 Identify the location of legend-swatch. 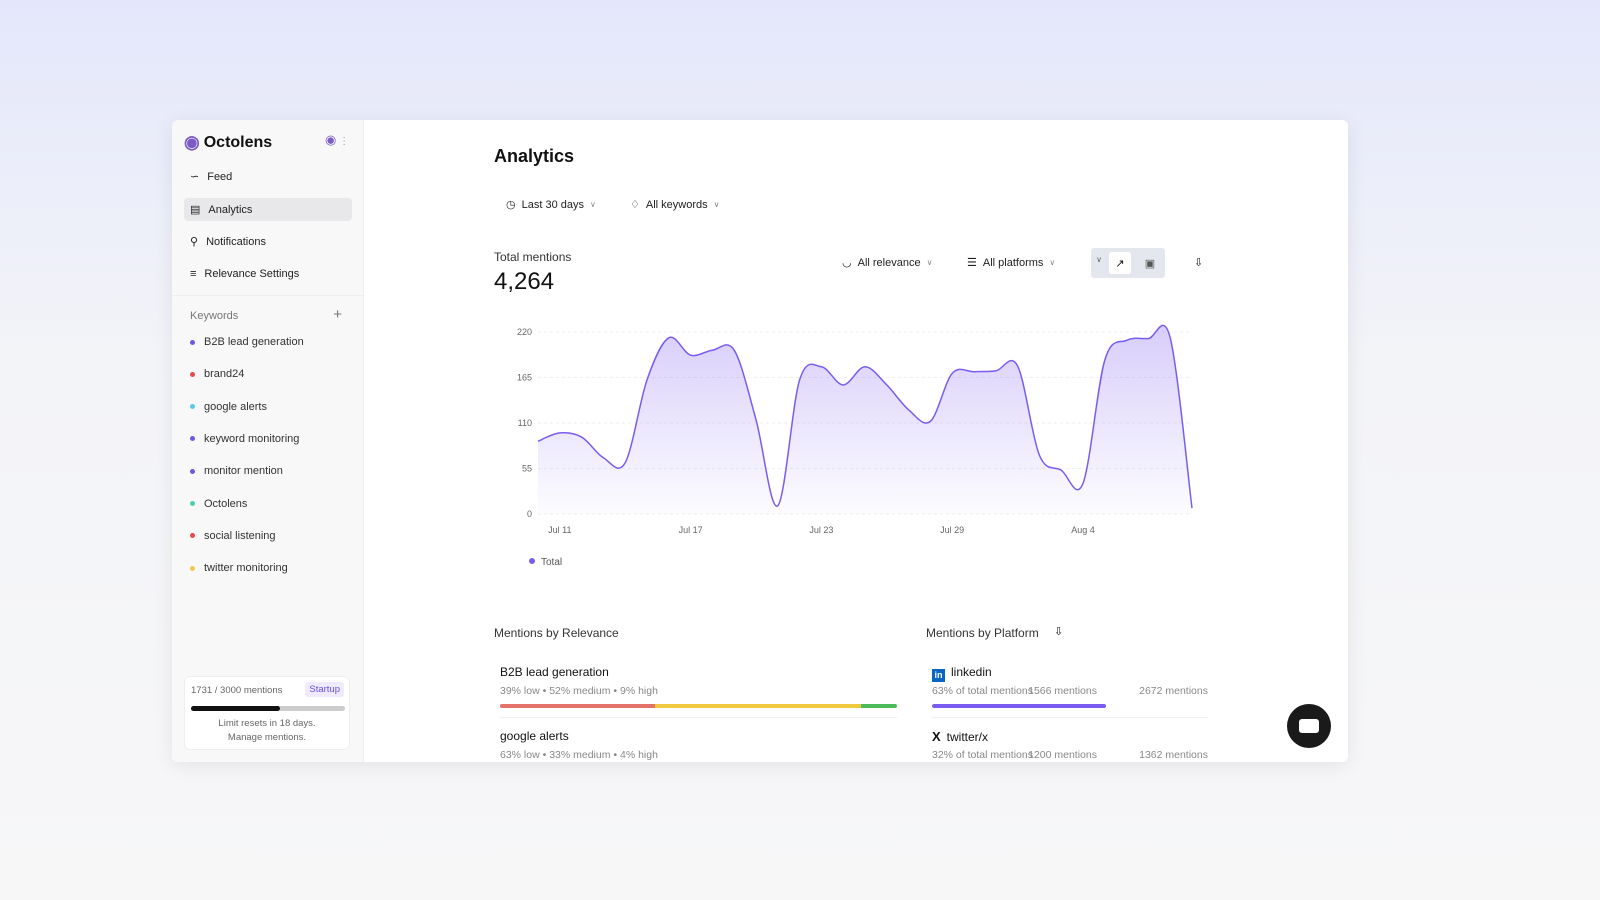
(532, 561).